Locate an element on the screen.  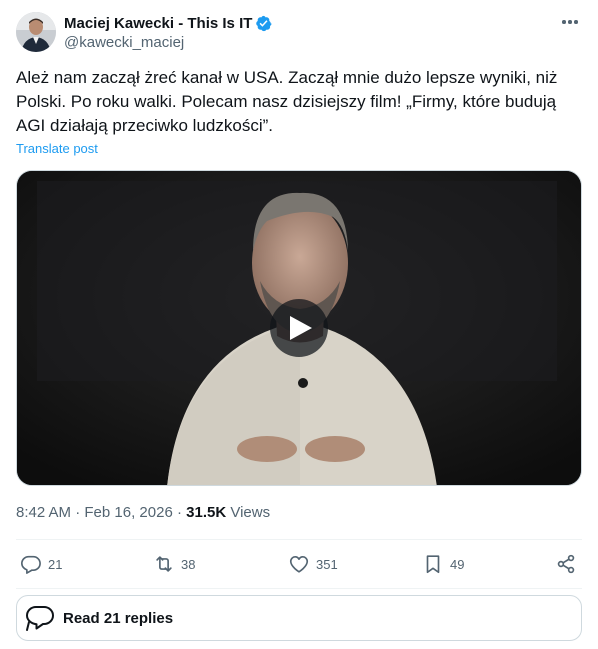
play-icon is located at coordinates (299, 328).